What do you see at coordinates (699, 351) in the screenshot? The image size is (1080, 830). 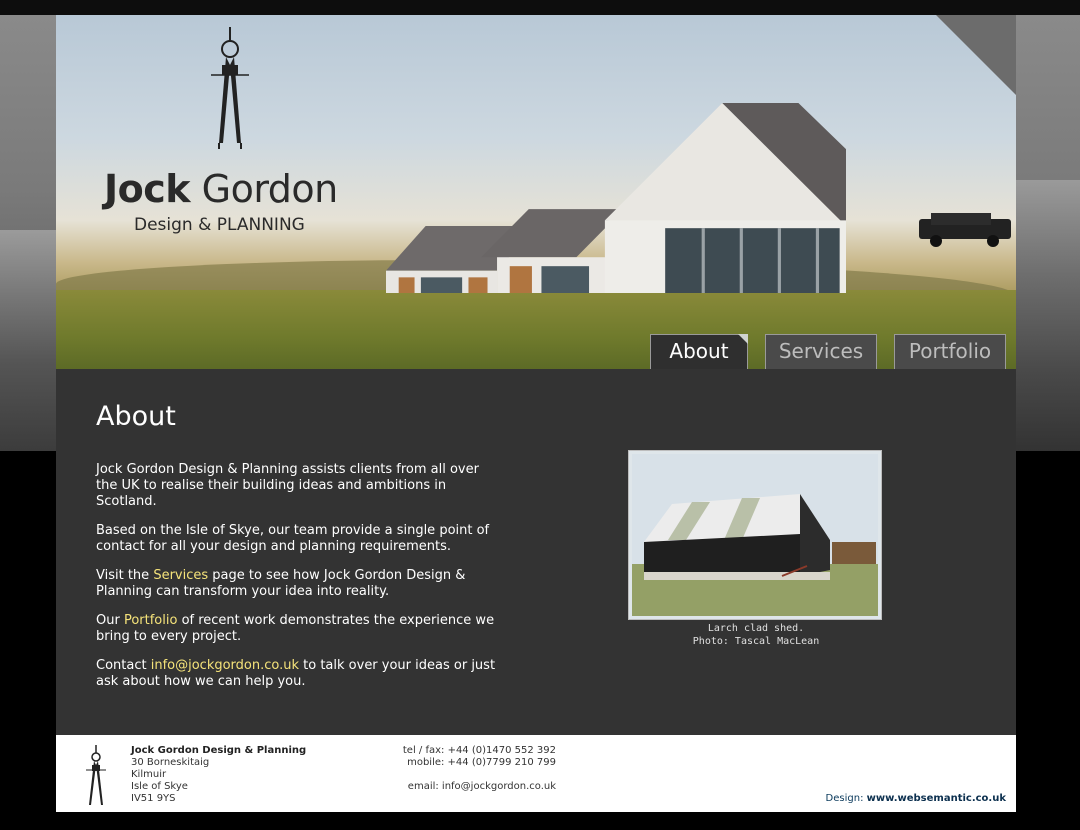 I see `tab-about: About` at bounding box center [699, 351].